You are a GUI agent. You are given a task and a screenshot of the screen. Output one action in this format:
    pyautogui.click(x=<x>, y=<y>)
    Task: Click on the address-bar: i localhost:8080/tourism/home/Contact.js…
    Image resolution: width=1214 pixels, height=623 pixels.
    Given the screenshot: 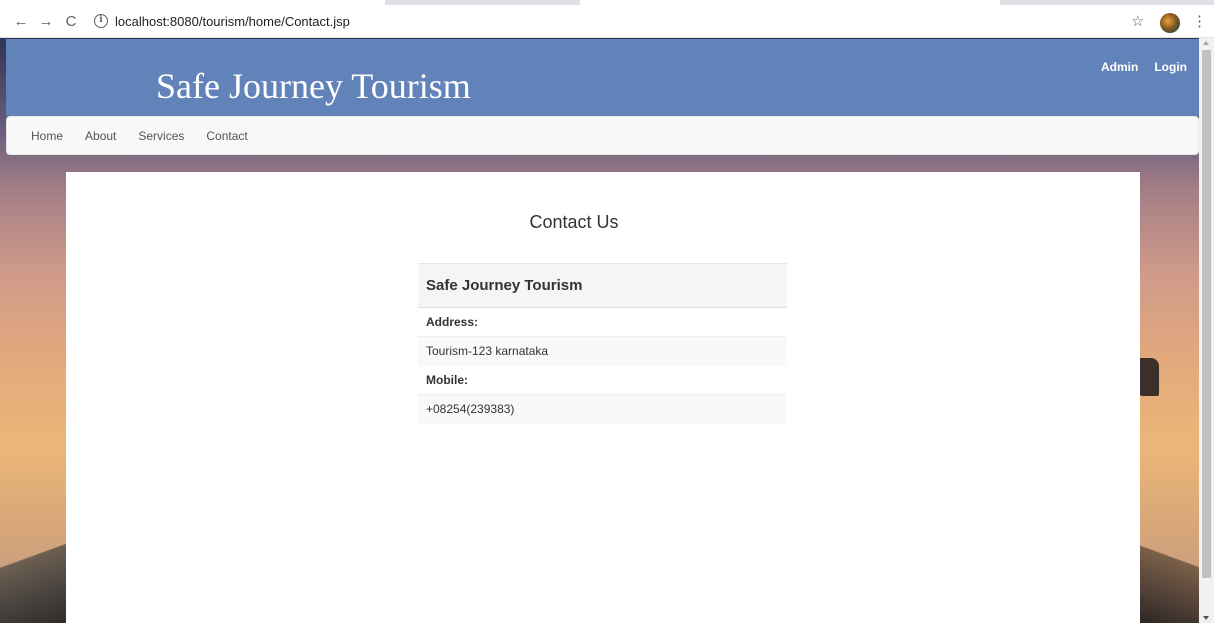 What is the action you would take?
    pyautogui.click(x=614, y=22)
    